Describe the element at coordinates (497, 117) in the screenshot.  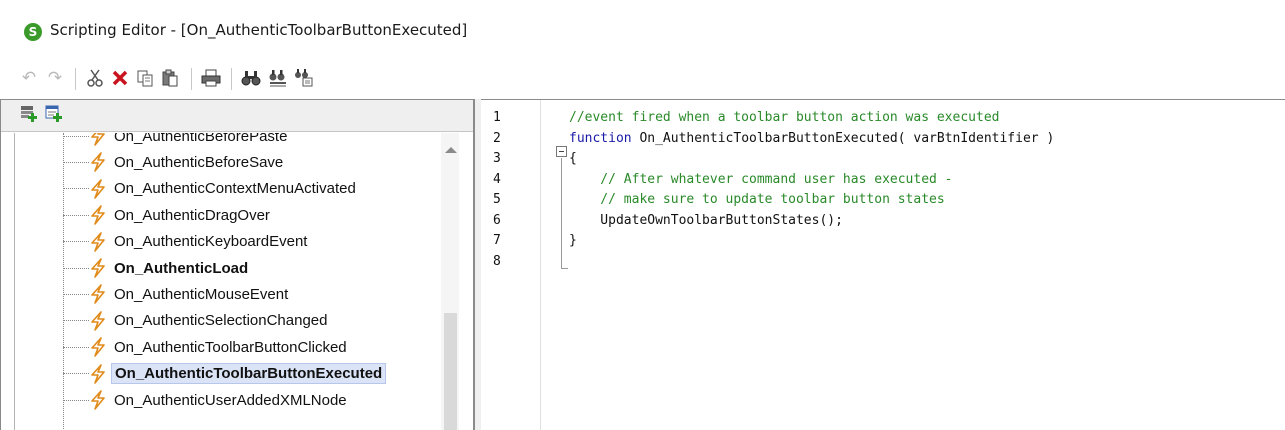
I see `line-number: 1` at that location.